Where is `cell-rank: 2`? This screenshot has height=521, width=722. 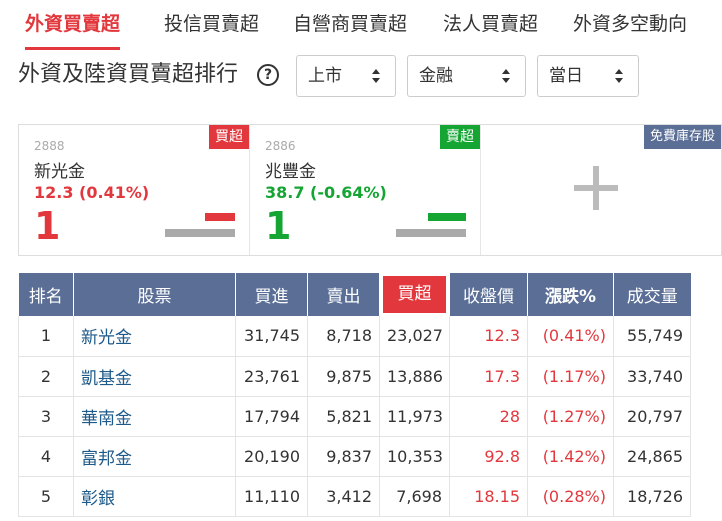 cell-rank: 2 is located at coordinates (46, 376).